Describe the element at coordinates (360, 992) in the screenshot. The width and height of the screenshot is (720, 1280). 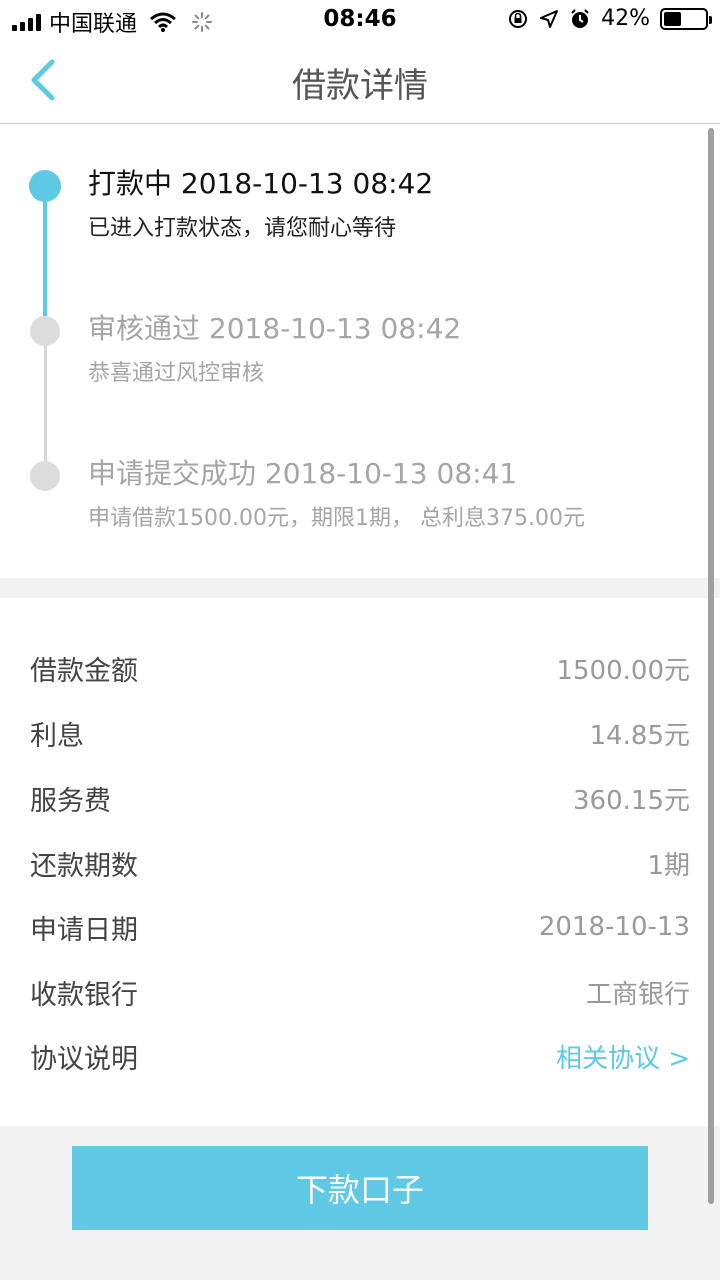
I see `detail-row-receiving-bank: 收款银行 工商银行` at that location.